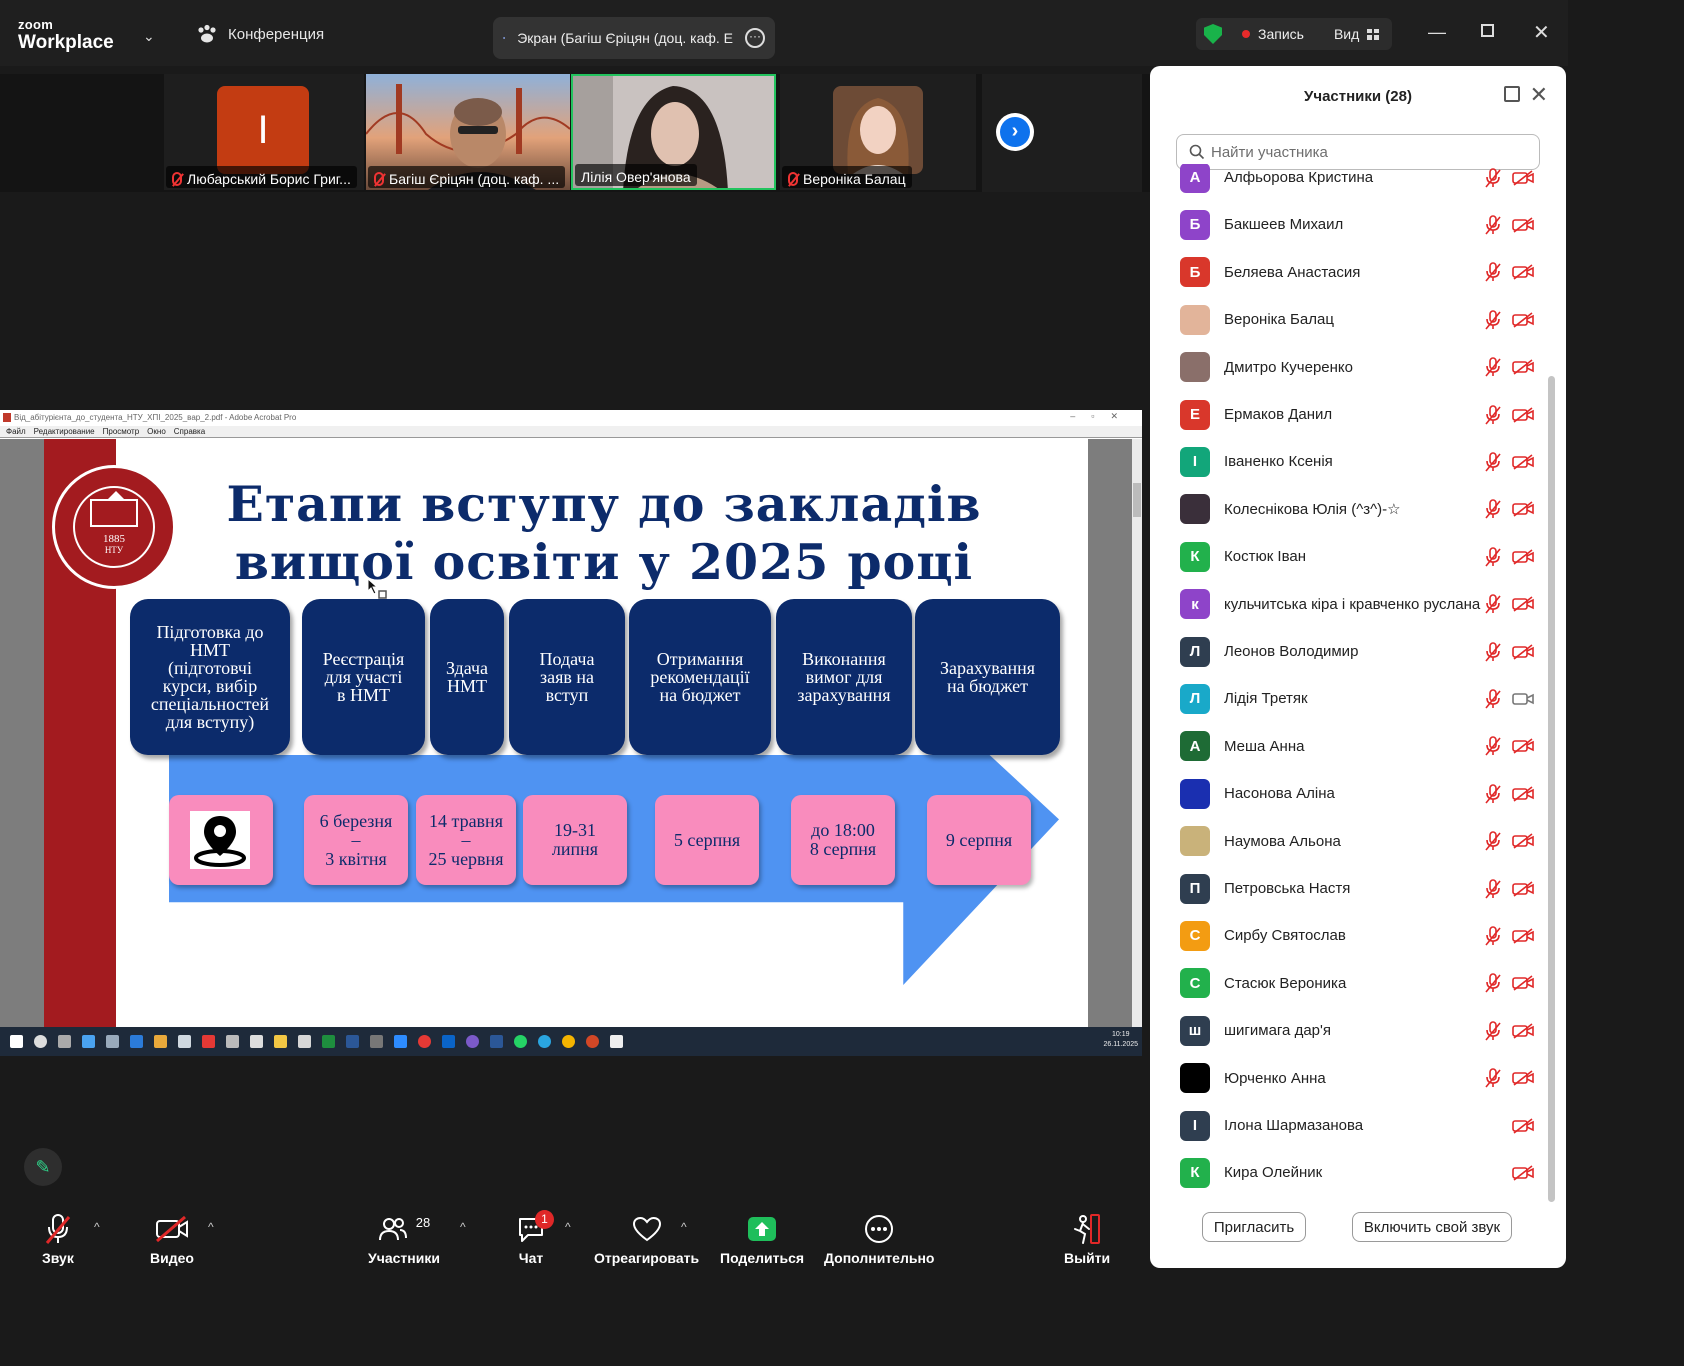 Image resolution: width=1684 pixels, height=1366 pixels. I want to click on participant-row: ш шигимага дар'я, so click(1350, 1030).